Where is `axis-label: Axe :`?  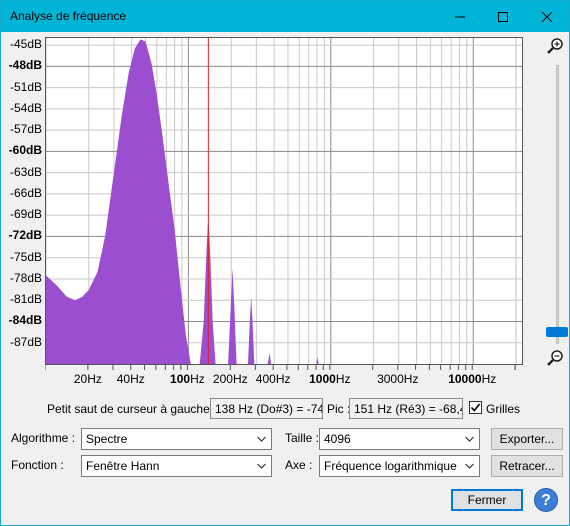
axis-label: Axe : is located at coordinates (299, 465).